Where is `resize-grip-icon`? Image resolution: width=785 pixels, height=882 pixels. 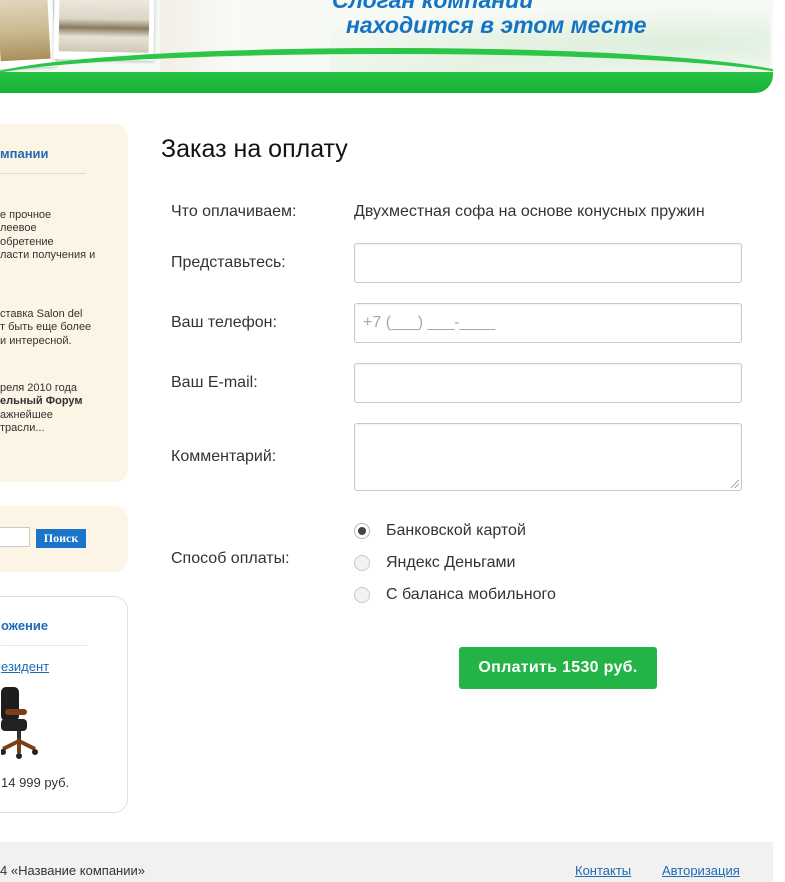
resize-grip-icon is located at coordinates (735, 484).